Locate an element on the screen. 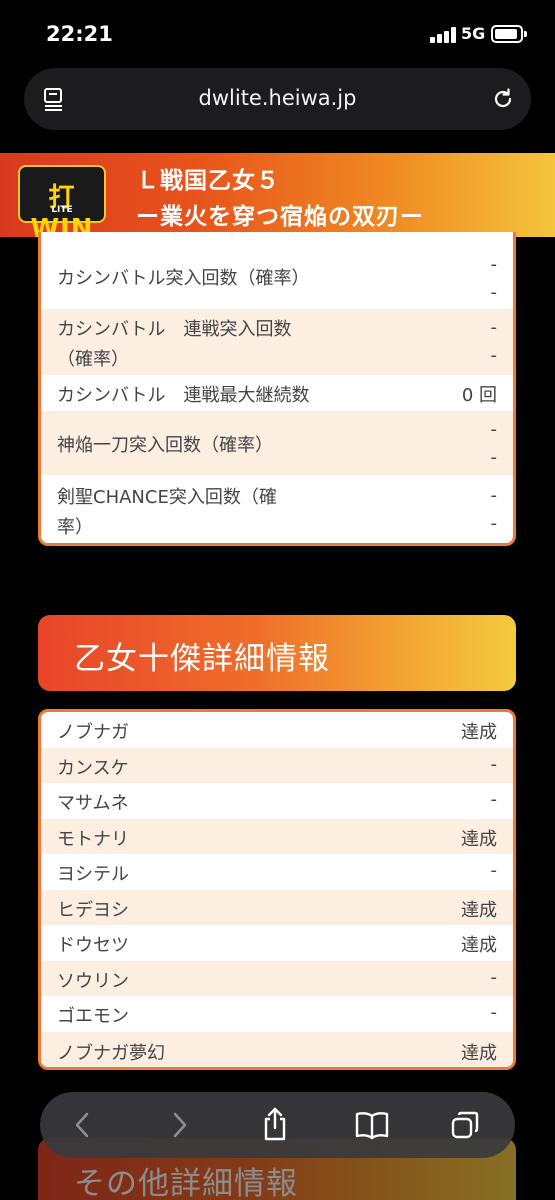  row-label: カンスケ is located at coordinates (93, 768).